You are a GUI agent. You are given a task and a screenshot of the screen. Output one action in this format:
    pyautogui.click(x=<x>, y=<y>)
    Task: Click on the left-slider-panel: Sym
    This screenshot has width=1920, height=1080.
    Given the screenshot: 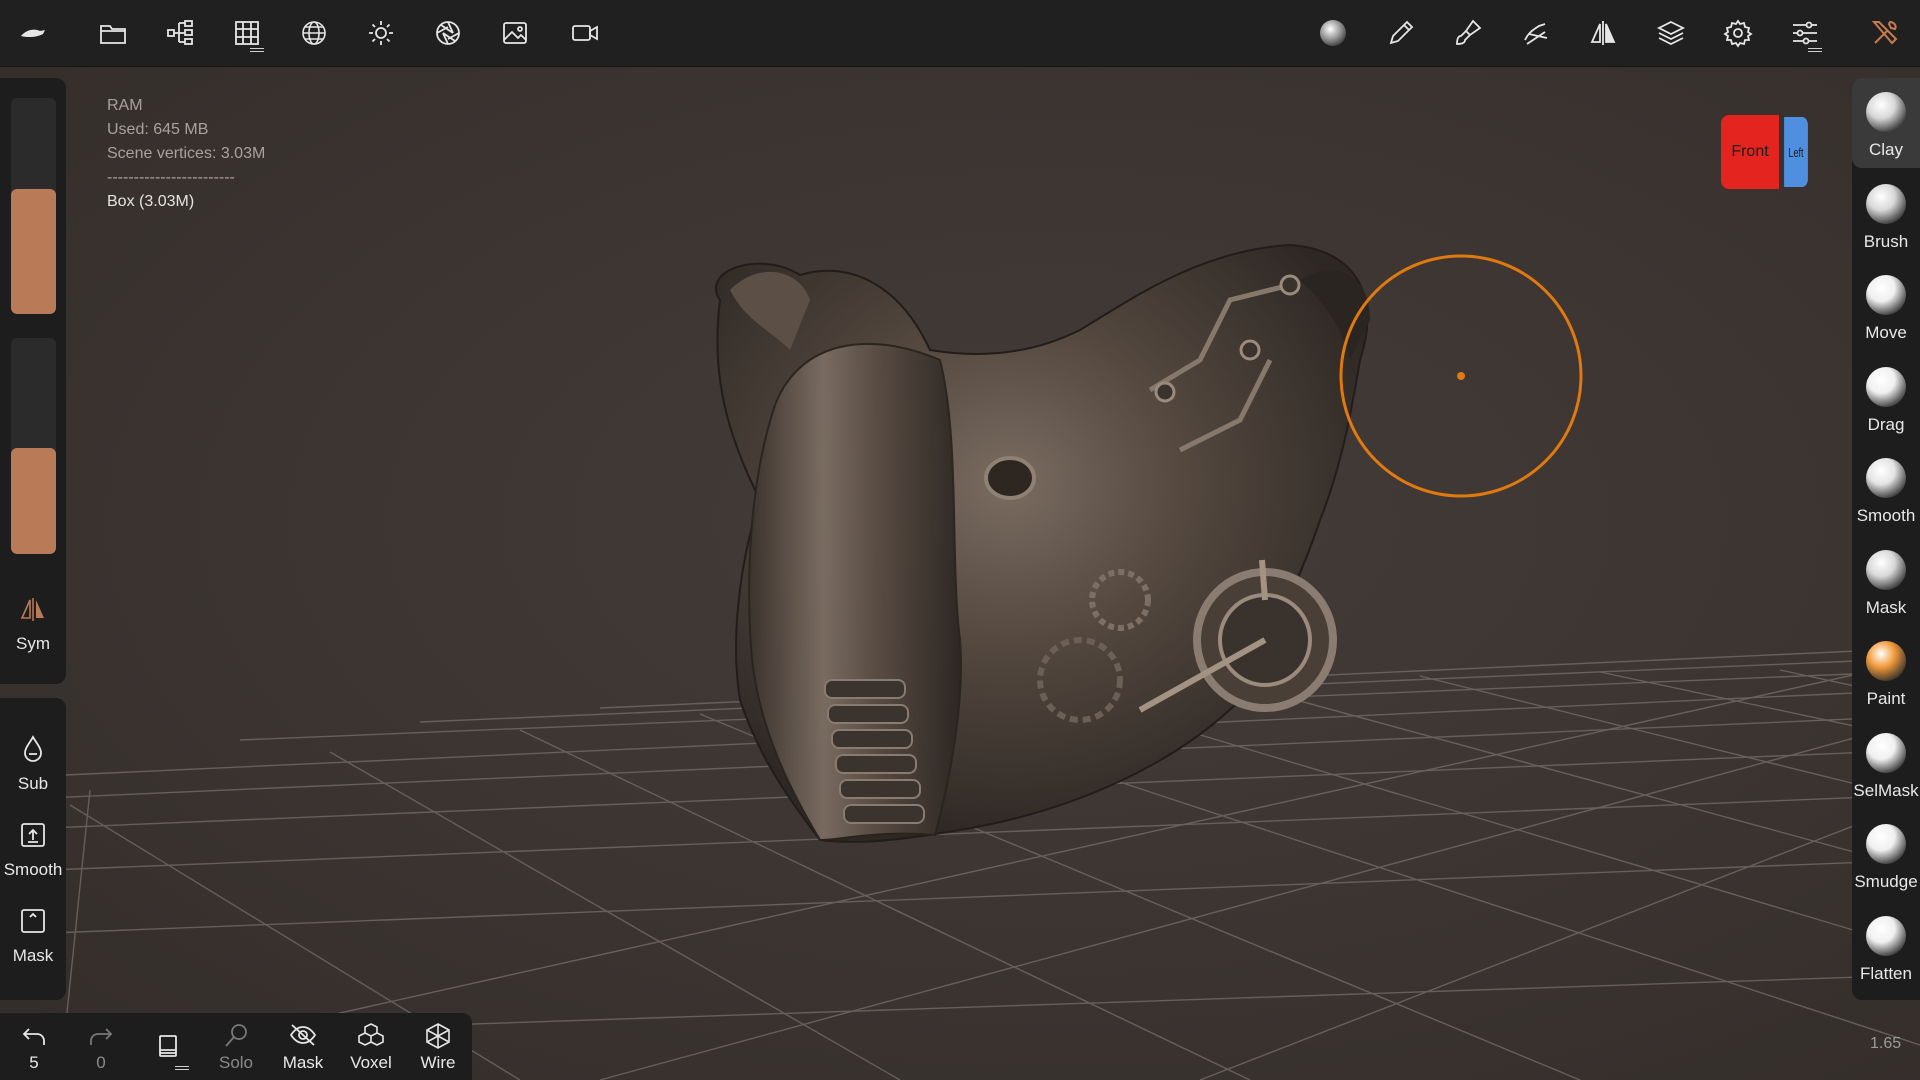 What is the action you would take?
    pyautogui.click(x=33, y=381)
    